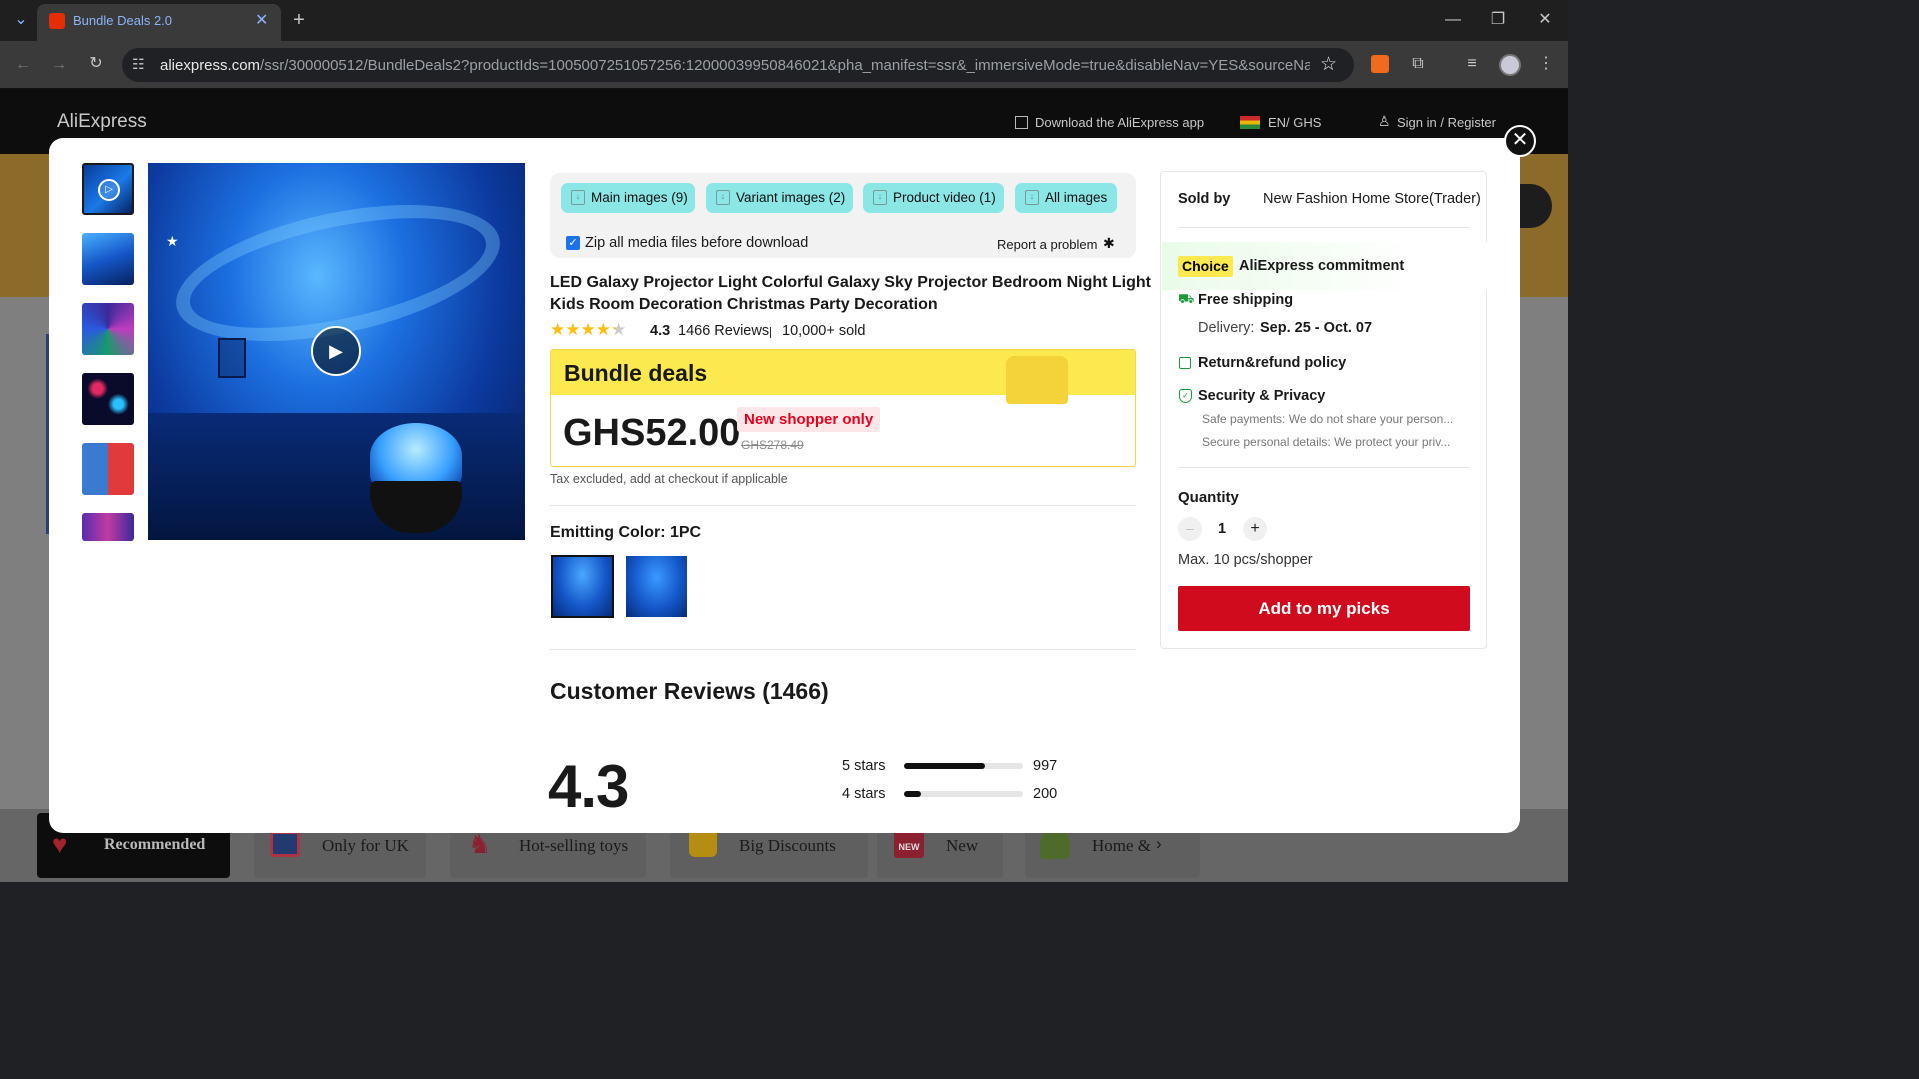  What do you see at coordinates (1545, 20) in the screenshot?
I see `window-close-icon: ✕` at bounding box center [1545, 20].